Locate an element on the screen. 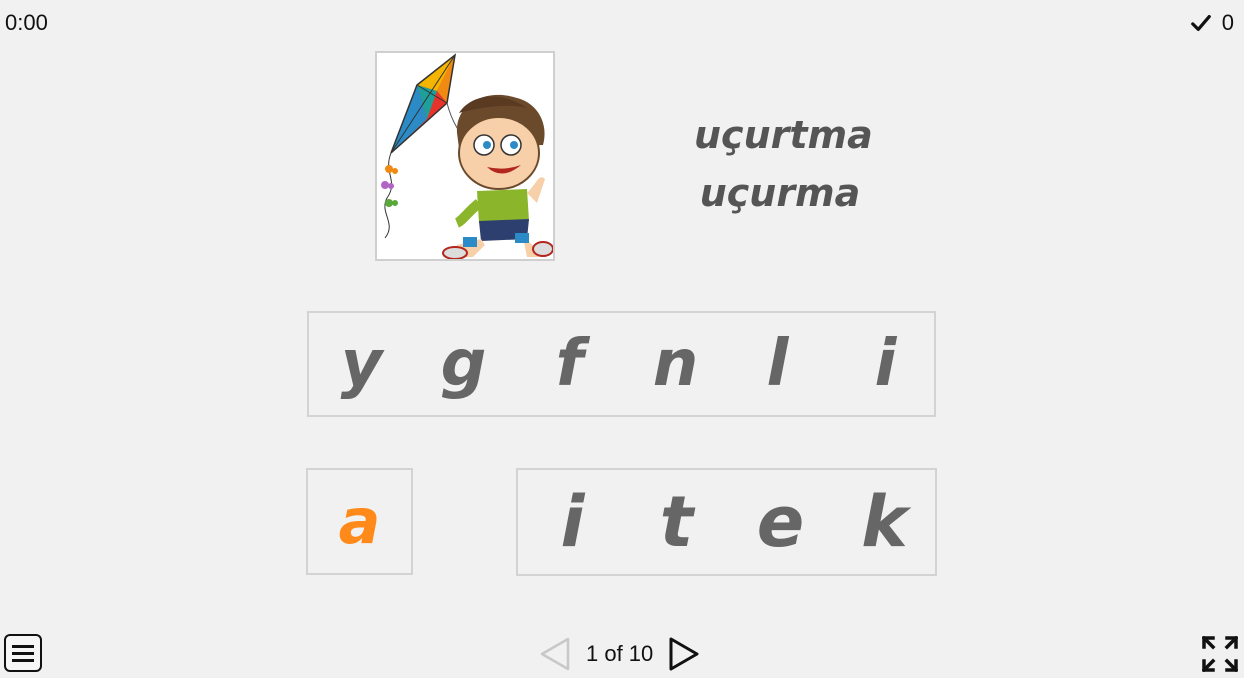 The image size is (1244, 678). letter-tile: l is located at coordinates (777, 364).